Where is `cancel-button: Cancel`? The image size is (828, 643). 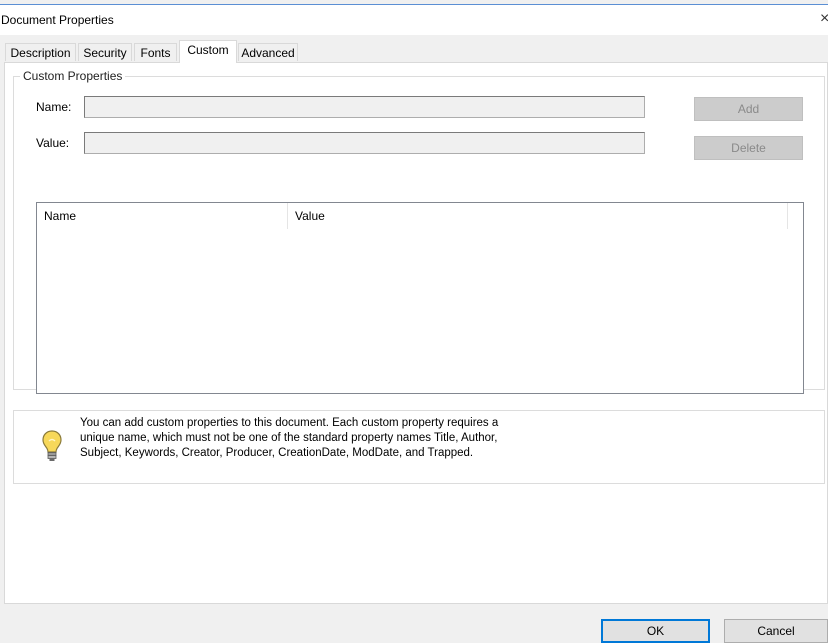 cancel-button: Cancel is located at coordinates (776, 631).